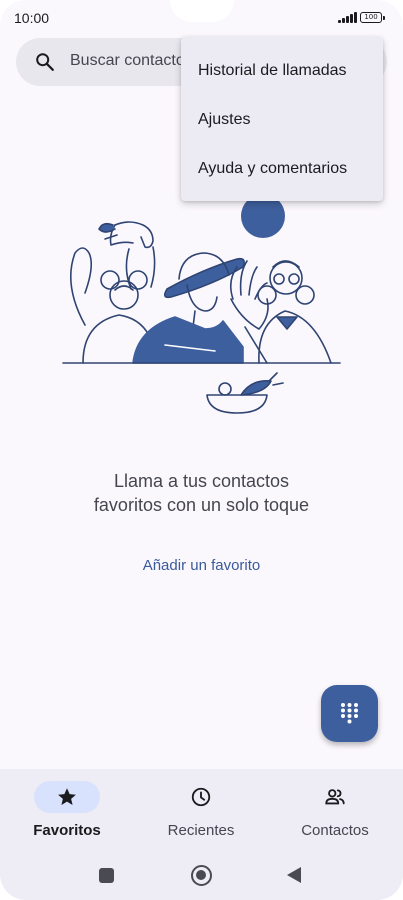 Image resolution: width=403 pixels, height=900 pixels. I want to click on recent-apps-button, so click(106, 875).